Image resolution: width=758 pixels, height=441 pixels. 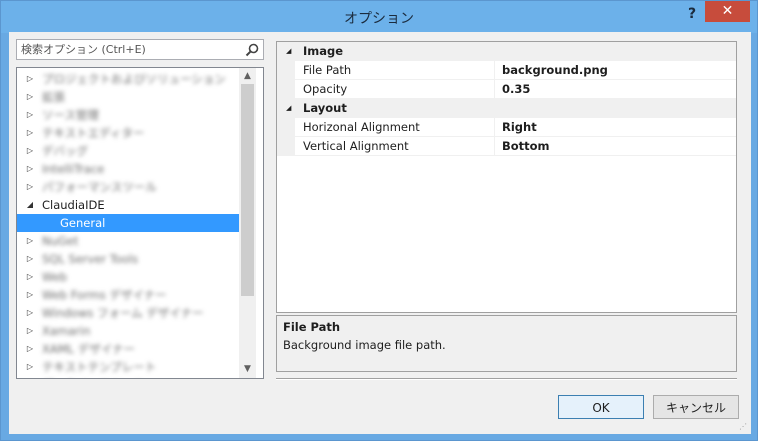 What do you see at coordinates (247, 76) in the screenshot?
I see `scroll-up-icon: ▲` at bounding box center [247, 76].